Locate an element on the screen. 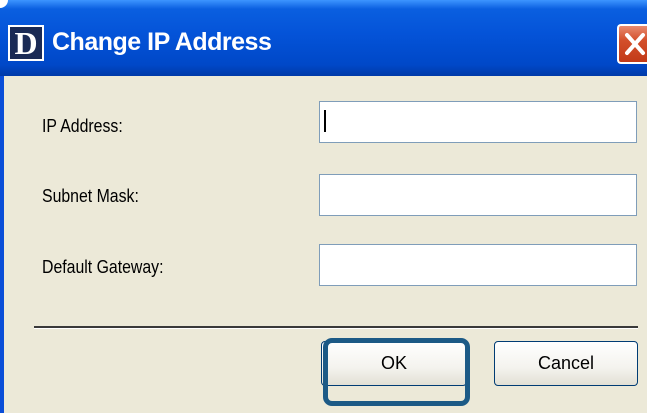 The width and height of the screenshot is (647, 413). default-gateway-input is located at coordinates (478, 265).